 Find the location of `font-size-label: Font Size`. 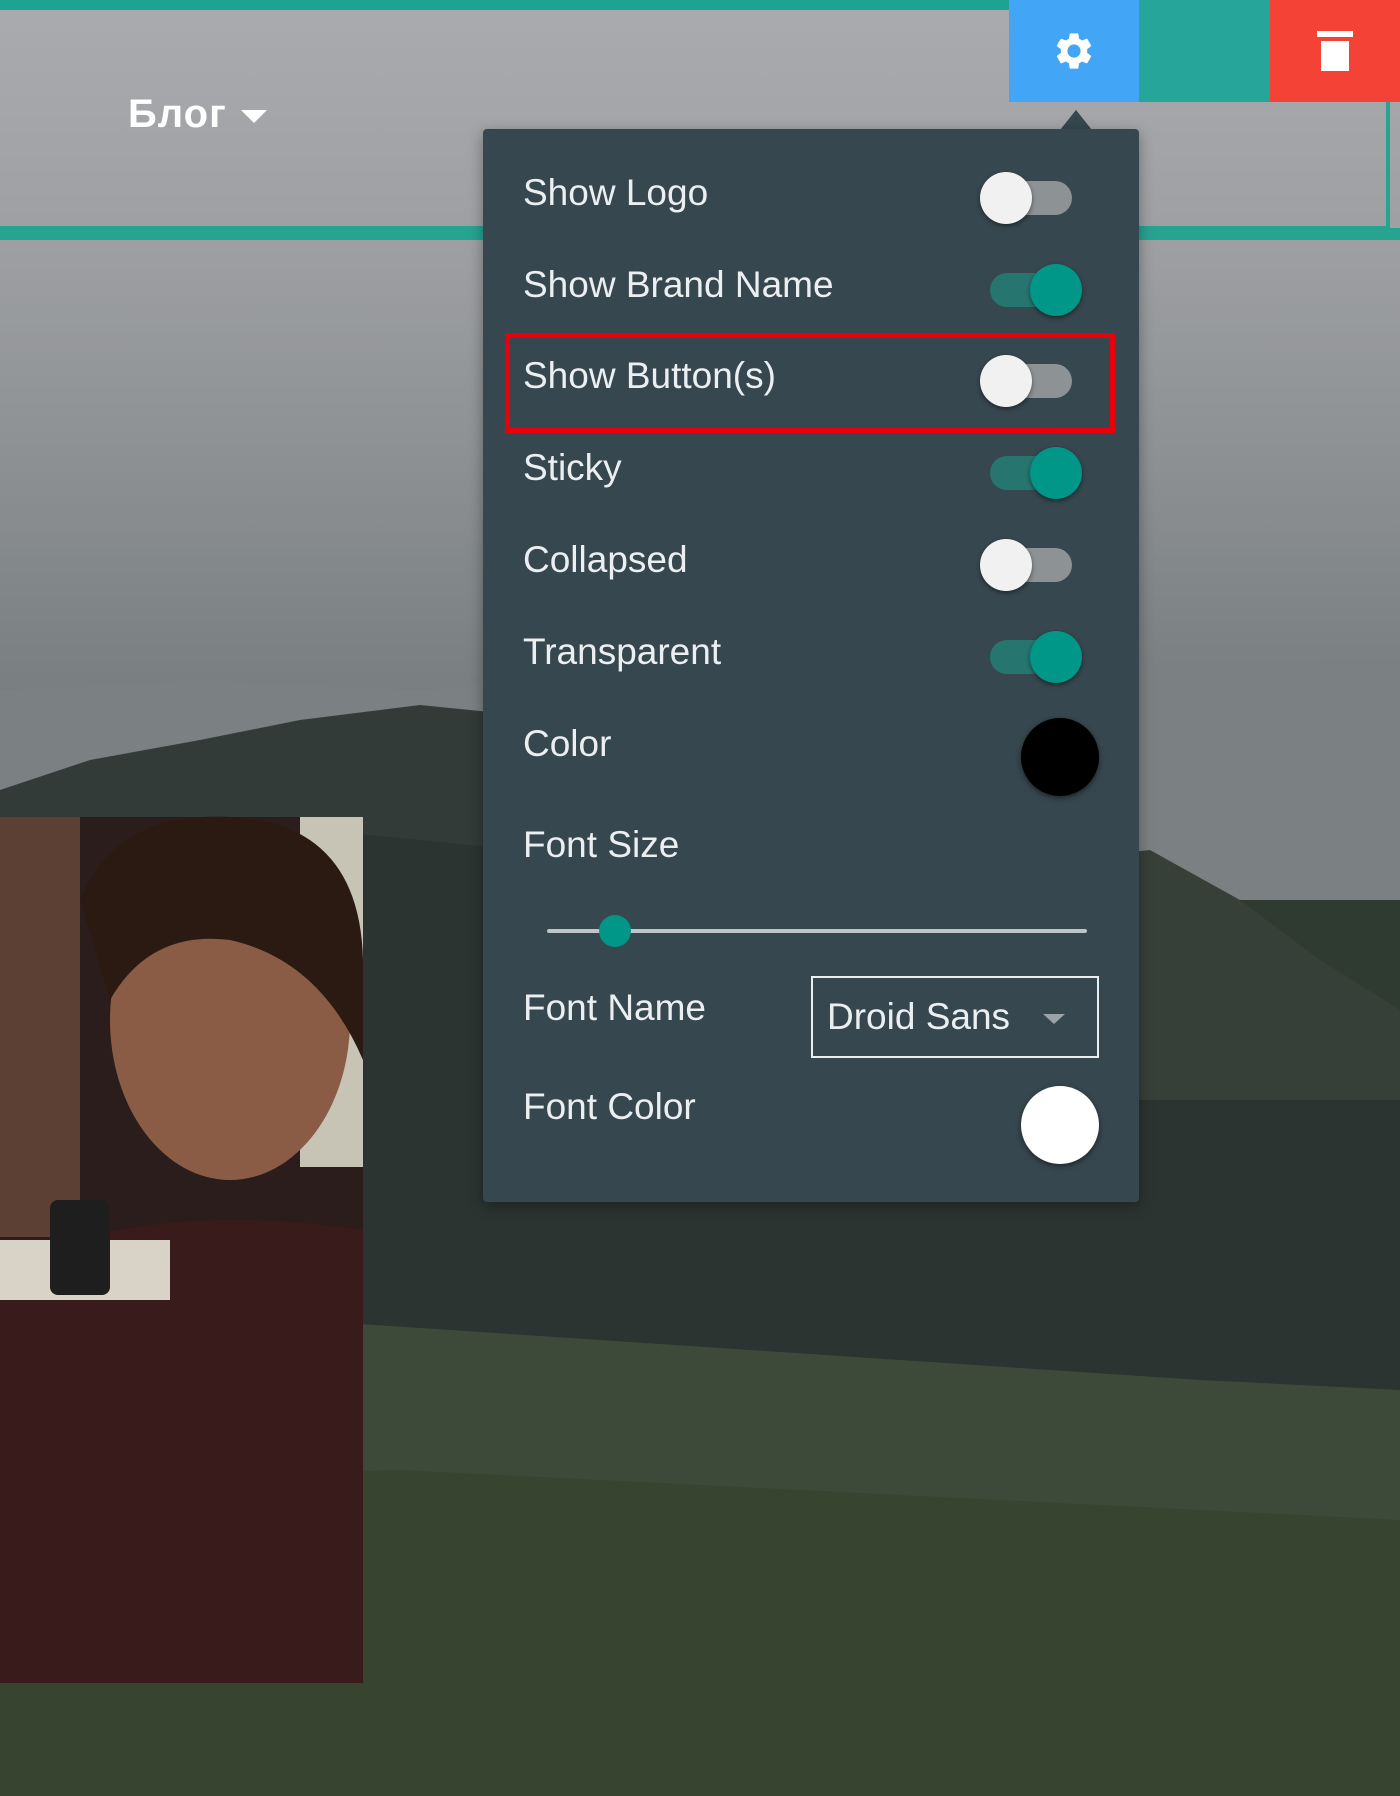

font-size-label: Font Size is located at coordinates (601, 844).